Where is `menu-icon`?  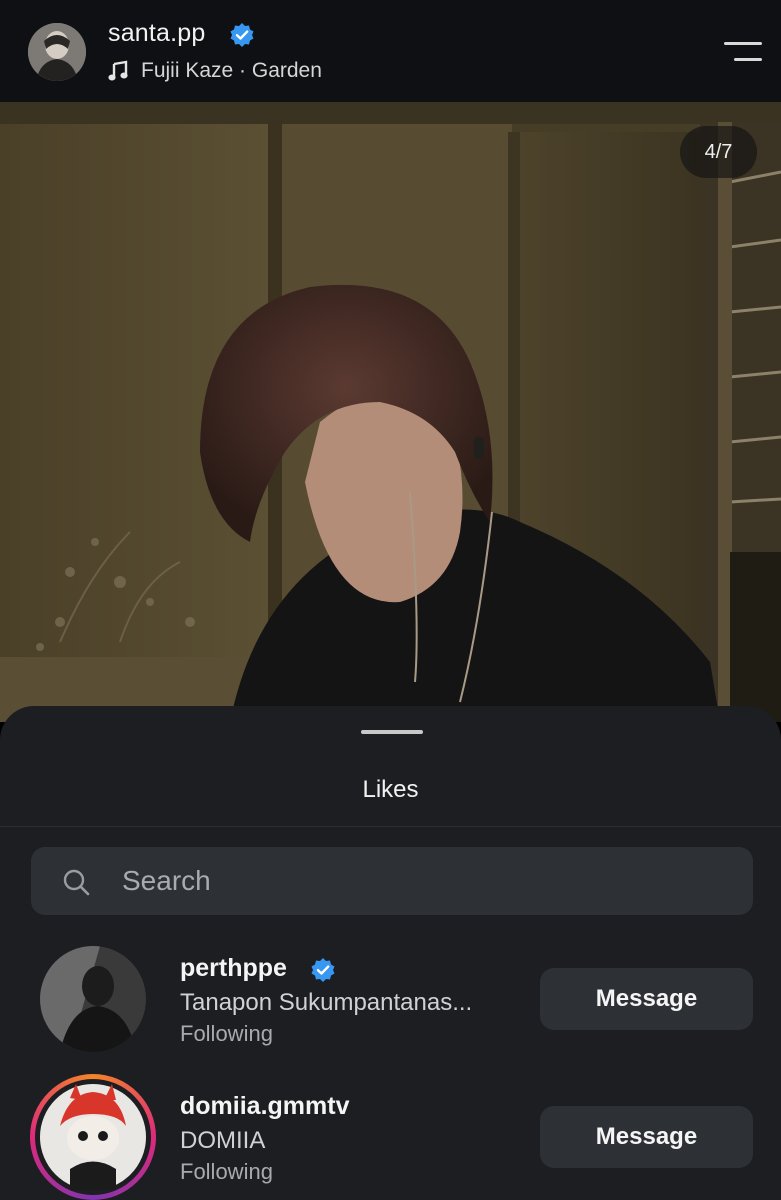 menu-icon is located at coordinates (739, 52).